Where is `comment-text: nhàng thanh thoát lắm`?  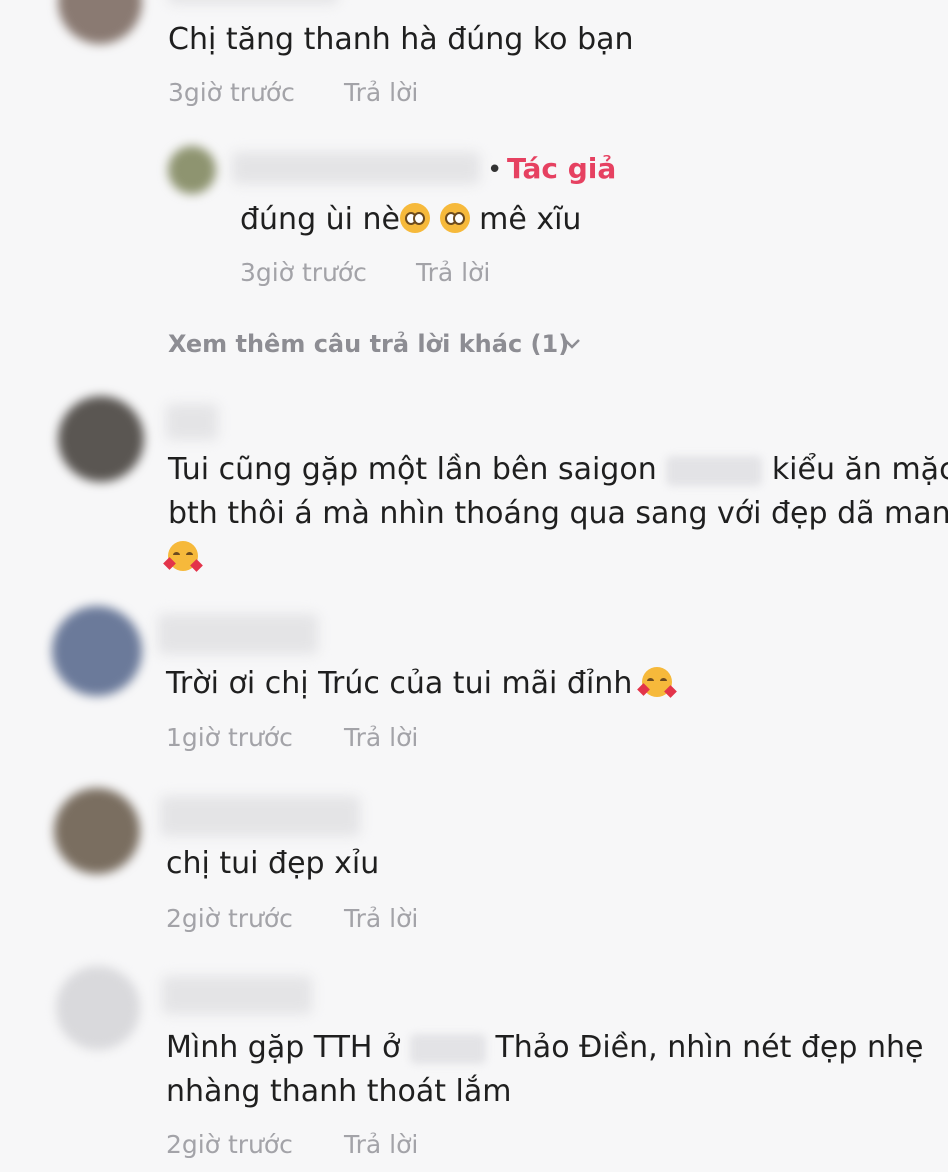 comment-text: nhàng thanh thoát lắm is located at coordinates (339, 1091).